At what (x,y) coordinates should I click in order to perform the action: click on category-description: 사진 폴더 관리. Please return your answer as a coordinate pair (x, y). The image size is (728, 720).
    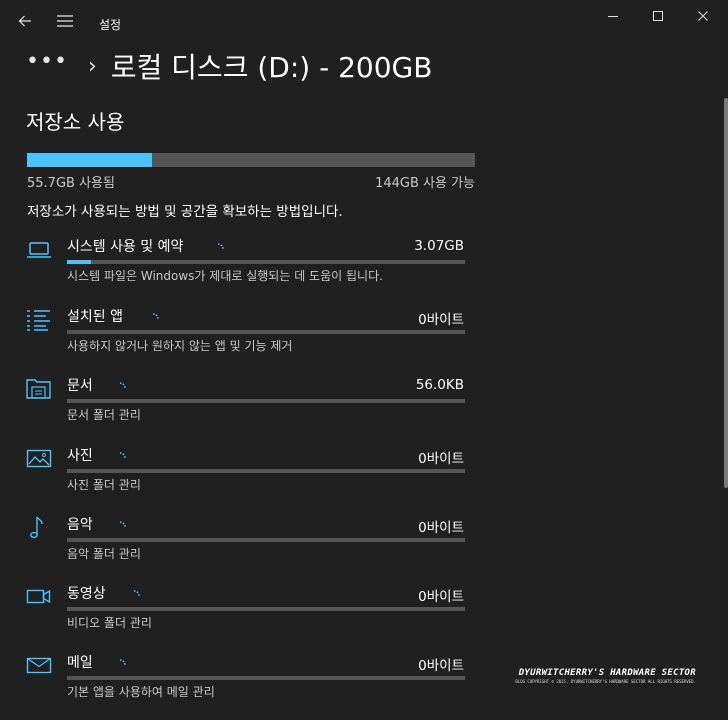
    Looking at the image, I should click on (104, 485).